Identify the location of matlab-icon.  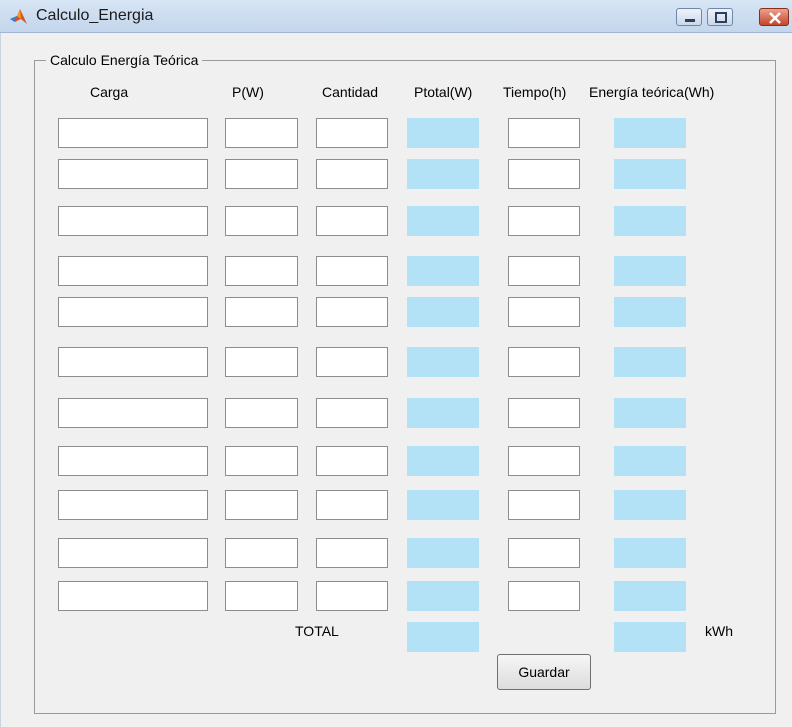
(18, 16).